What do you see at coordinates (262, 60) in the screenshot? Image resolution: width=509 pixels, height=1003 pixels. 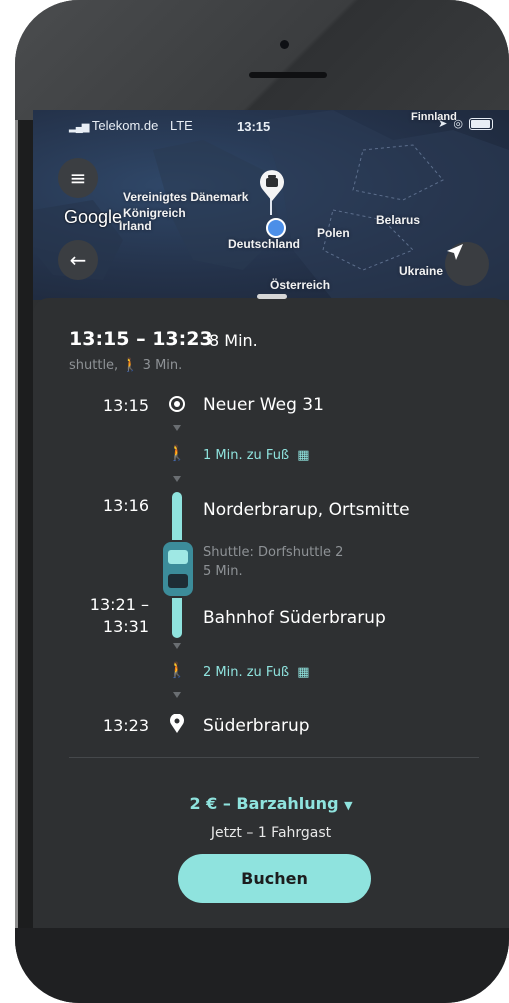 I see `phone-bezel-top` at bounding box center [262, 60].